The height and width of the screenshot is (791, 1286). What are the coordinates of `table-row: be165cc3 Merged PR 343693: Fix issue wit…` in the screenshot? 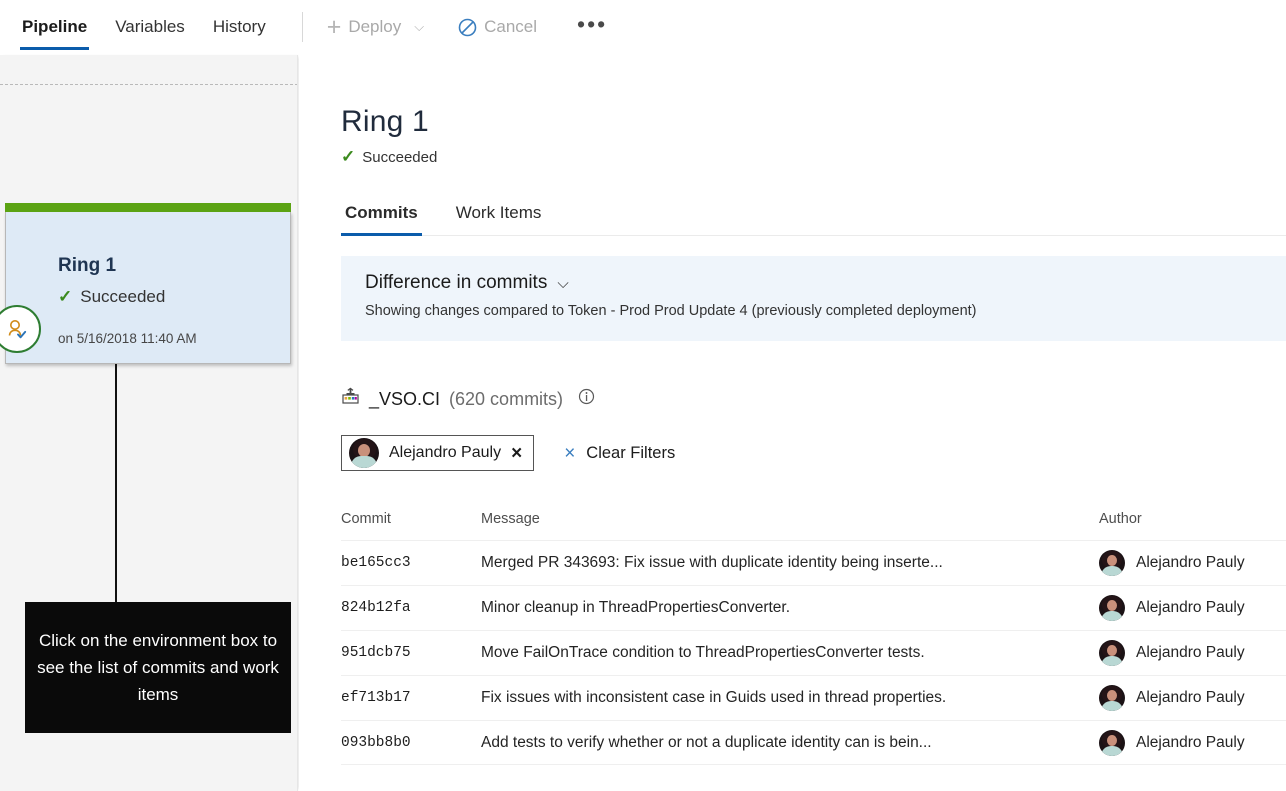 It's located at (813, 562).